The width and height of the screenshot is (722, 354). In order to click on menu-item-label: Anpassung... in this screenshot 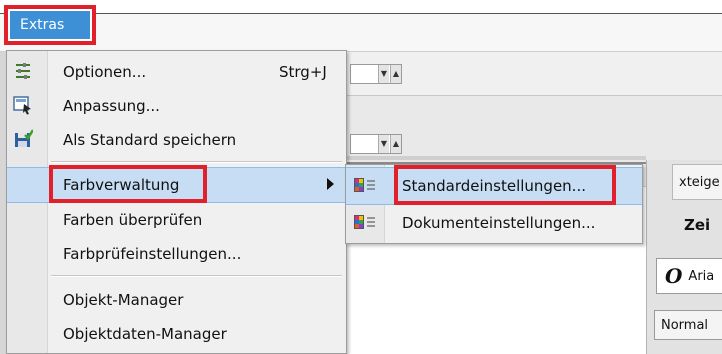, I will do `click(111, 106)`.